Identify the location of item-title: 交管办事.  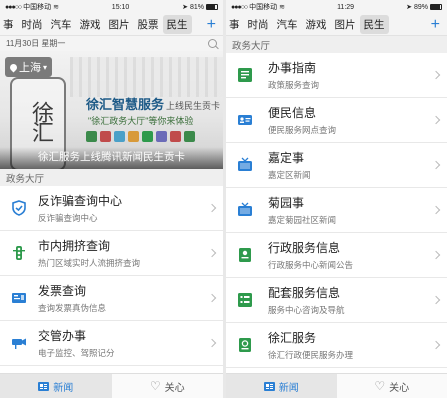
(62, 336).